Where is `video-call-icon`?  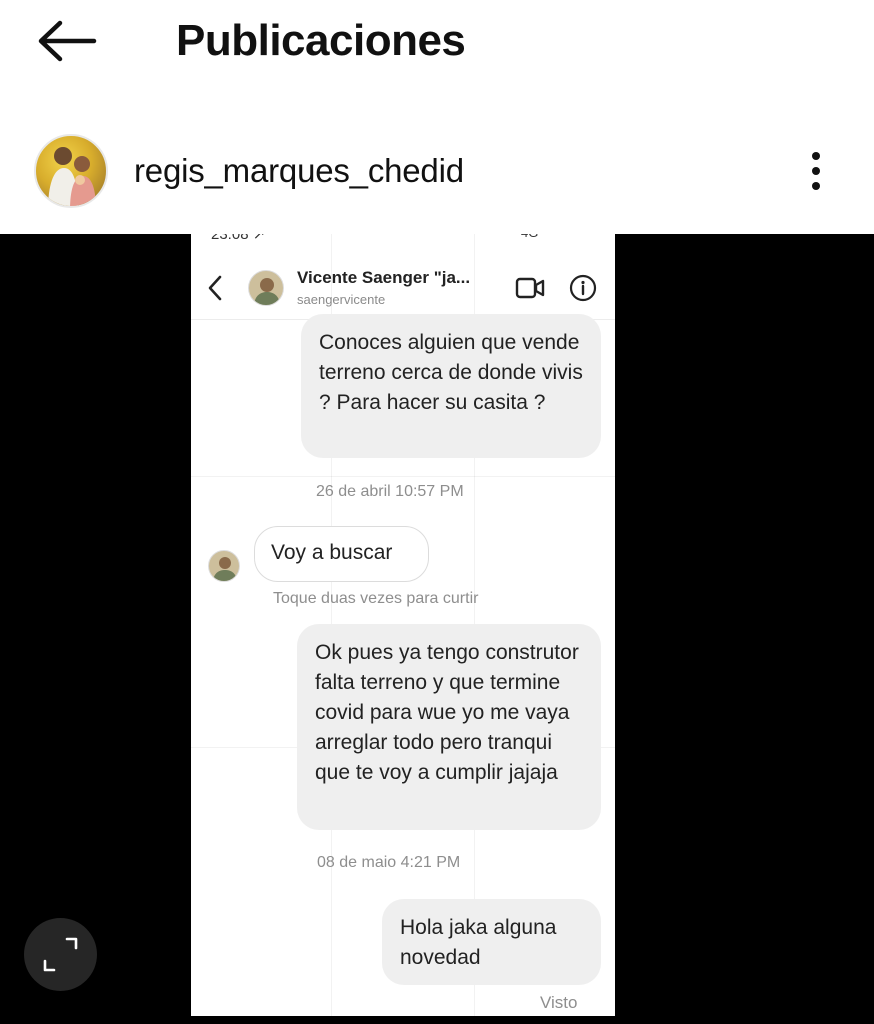
video-call-icon is located at coordinates (530, 288).